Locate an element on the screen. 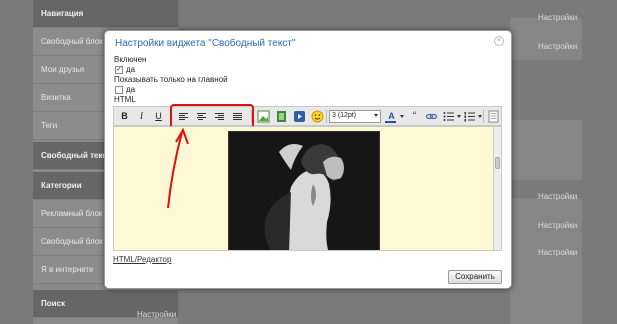 Image resolution: width=617 pixels, height=324 pixels. bullet-list-button is located at coordinates (448, 116).